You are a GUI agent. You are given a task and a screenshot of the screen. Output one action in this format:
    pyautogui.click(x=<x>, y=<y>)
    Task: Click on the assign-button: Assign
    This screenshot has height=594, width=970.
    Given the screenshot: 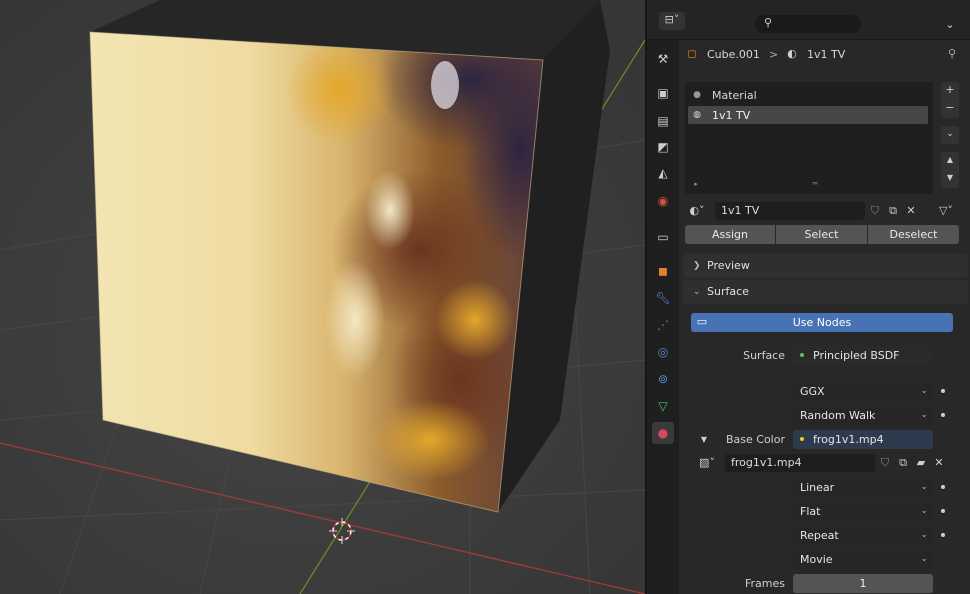 What is the action you would take?
    pyautogui.click(x=730, y=234)
    